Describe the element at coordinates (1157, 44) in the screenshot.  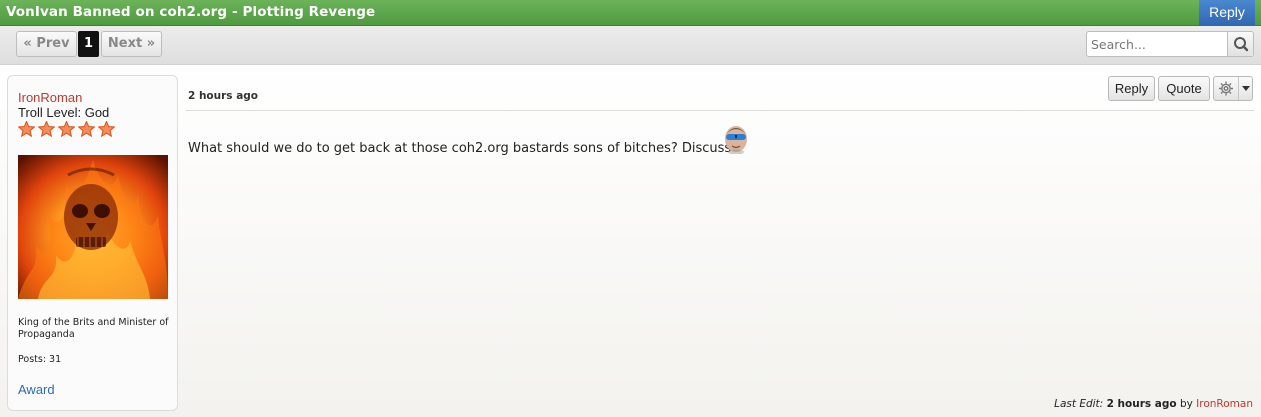
I see `search-input` at that location.